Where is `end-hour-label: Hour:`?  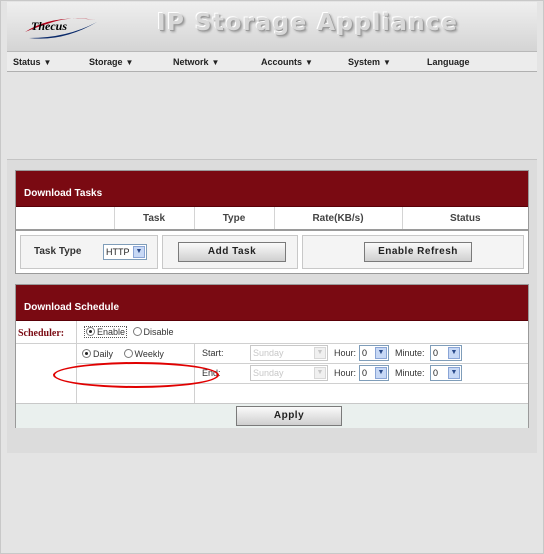 end-hour-label: Hour: is located at coordinates (345, 373).